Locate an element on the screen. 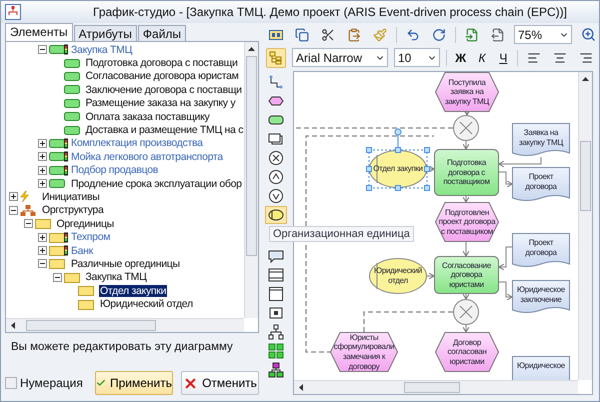 The height and width of the screenshot is (402, 600). tree-item: Размещение заказа на закупку у is located at coordinates (160, 103).